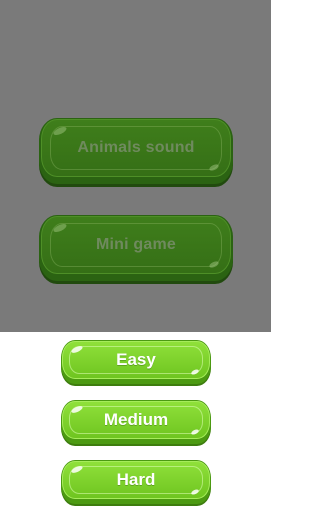 This screenshot has width=320, height=512. I want to click on animals-sound-button: Animals sound, so click(136, 151).